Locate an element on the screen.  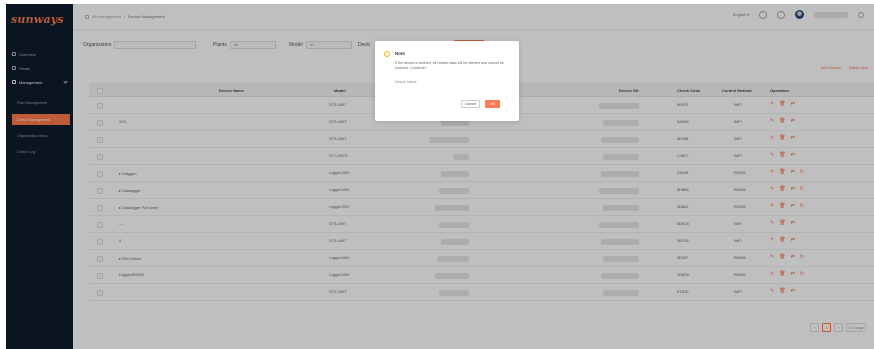
dialog-device-name: Device Name is located at coordinates (406, 82).